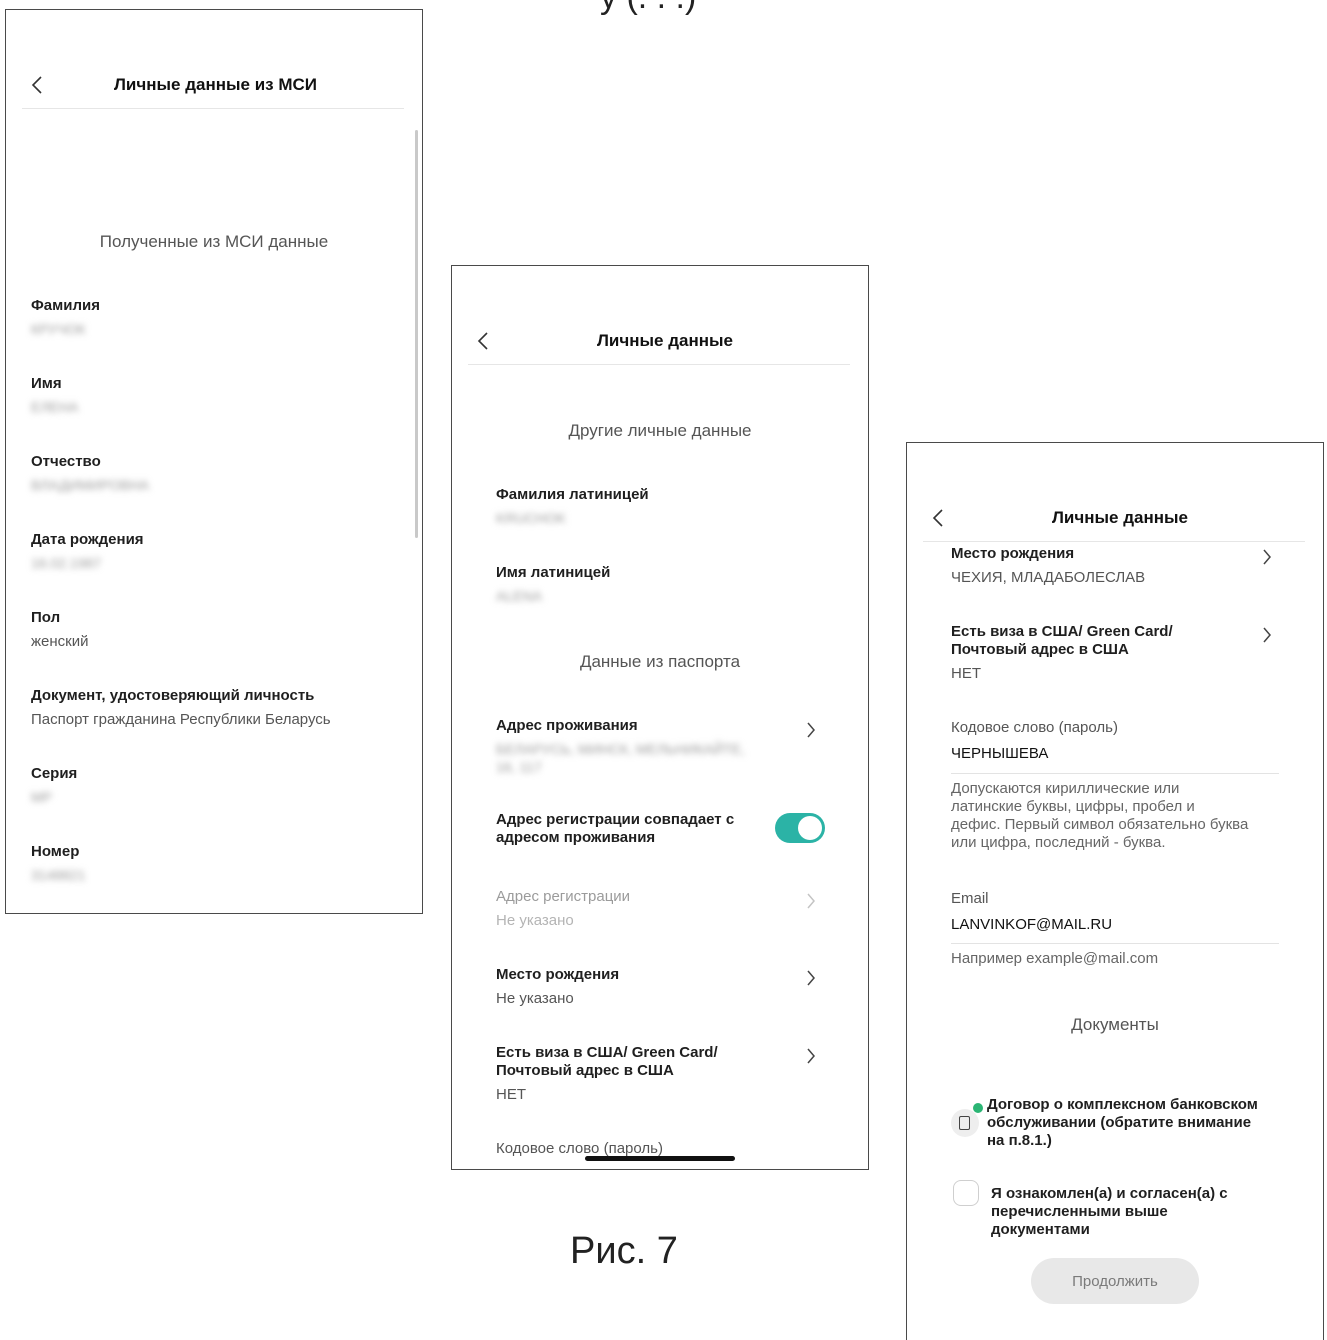  I want to click on field-label-registration: Адрес регистрации, so click(563, 896).